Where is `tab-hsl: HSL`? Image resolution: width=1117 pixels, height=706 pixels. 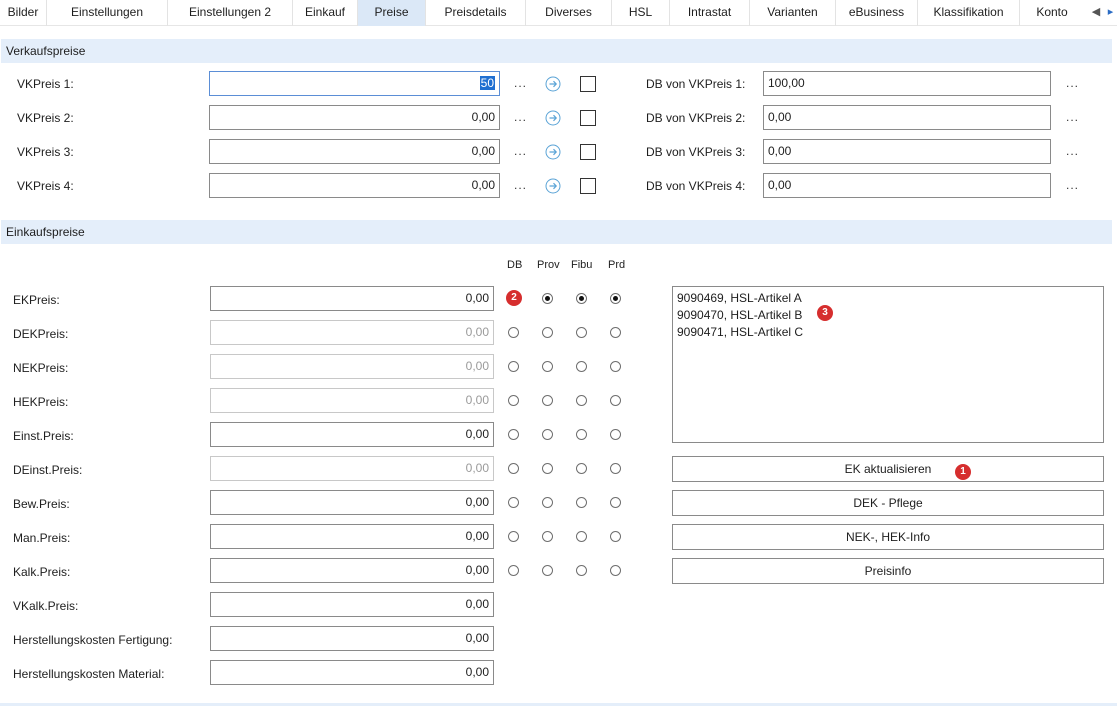
tab-hsl: HSL is located at coordinates (641, 13).